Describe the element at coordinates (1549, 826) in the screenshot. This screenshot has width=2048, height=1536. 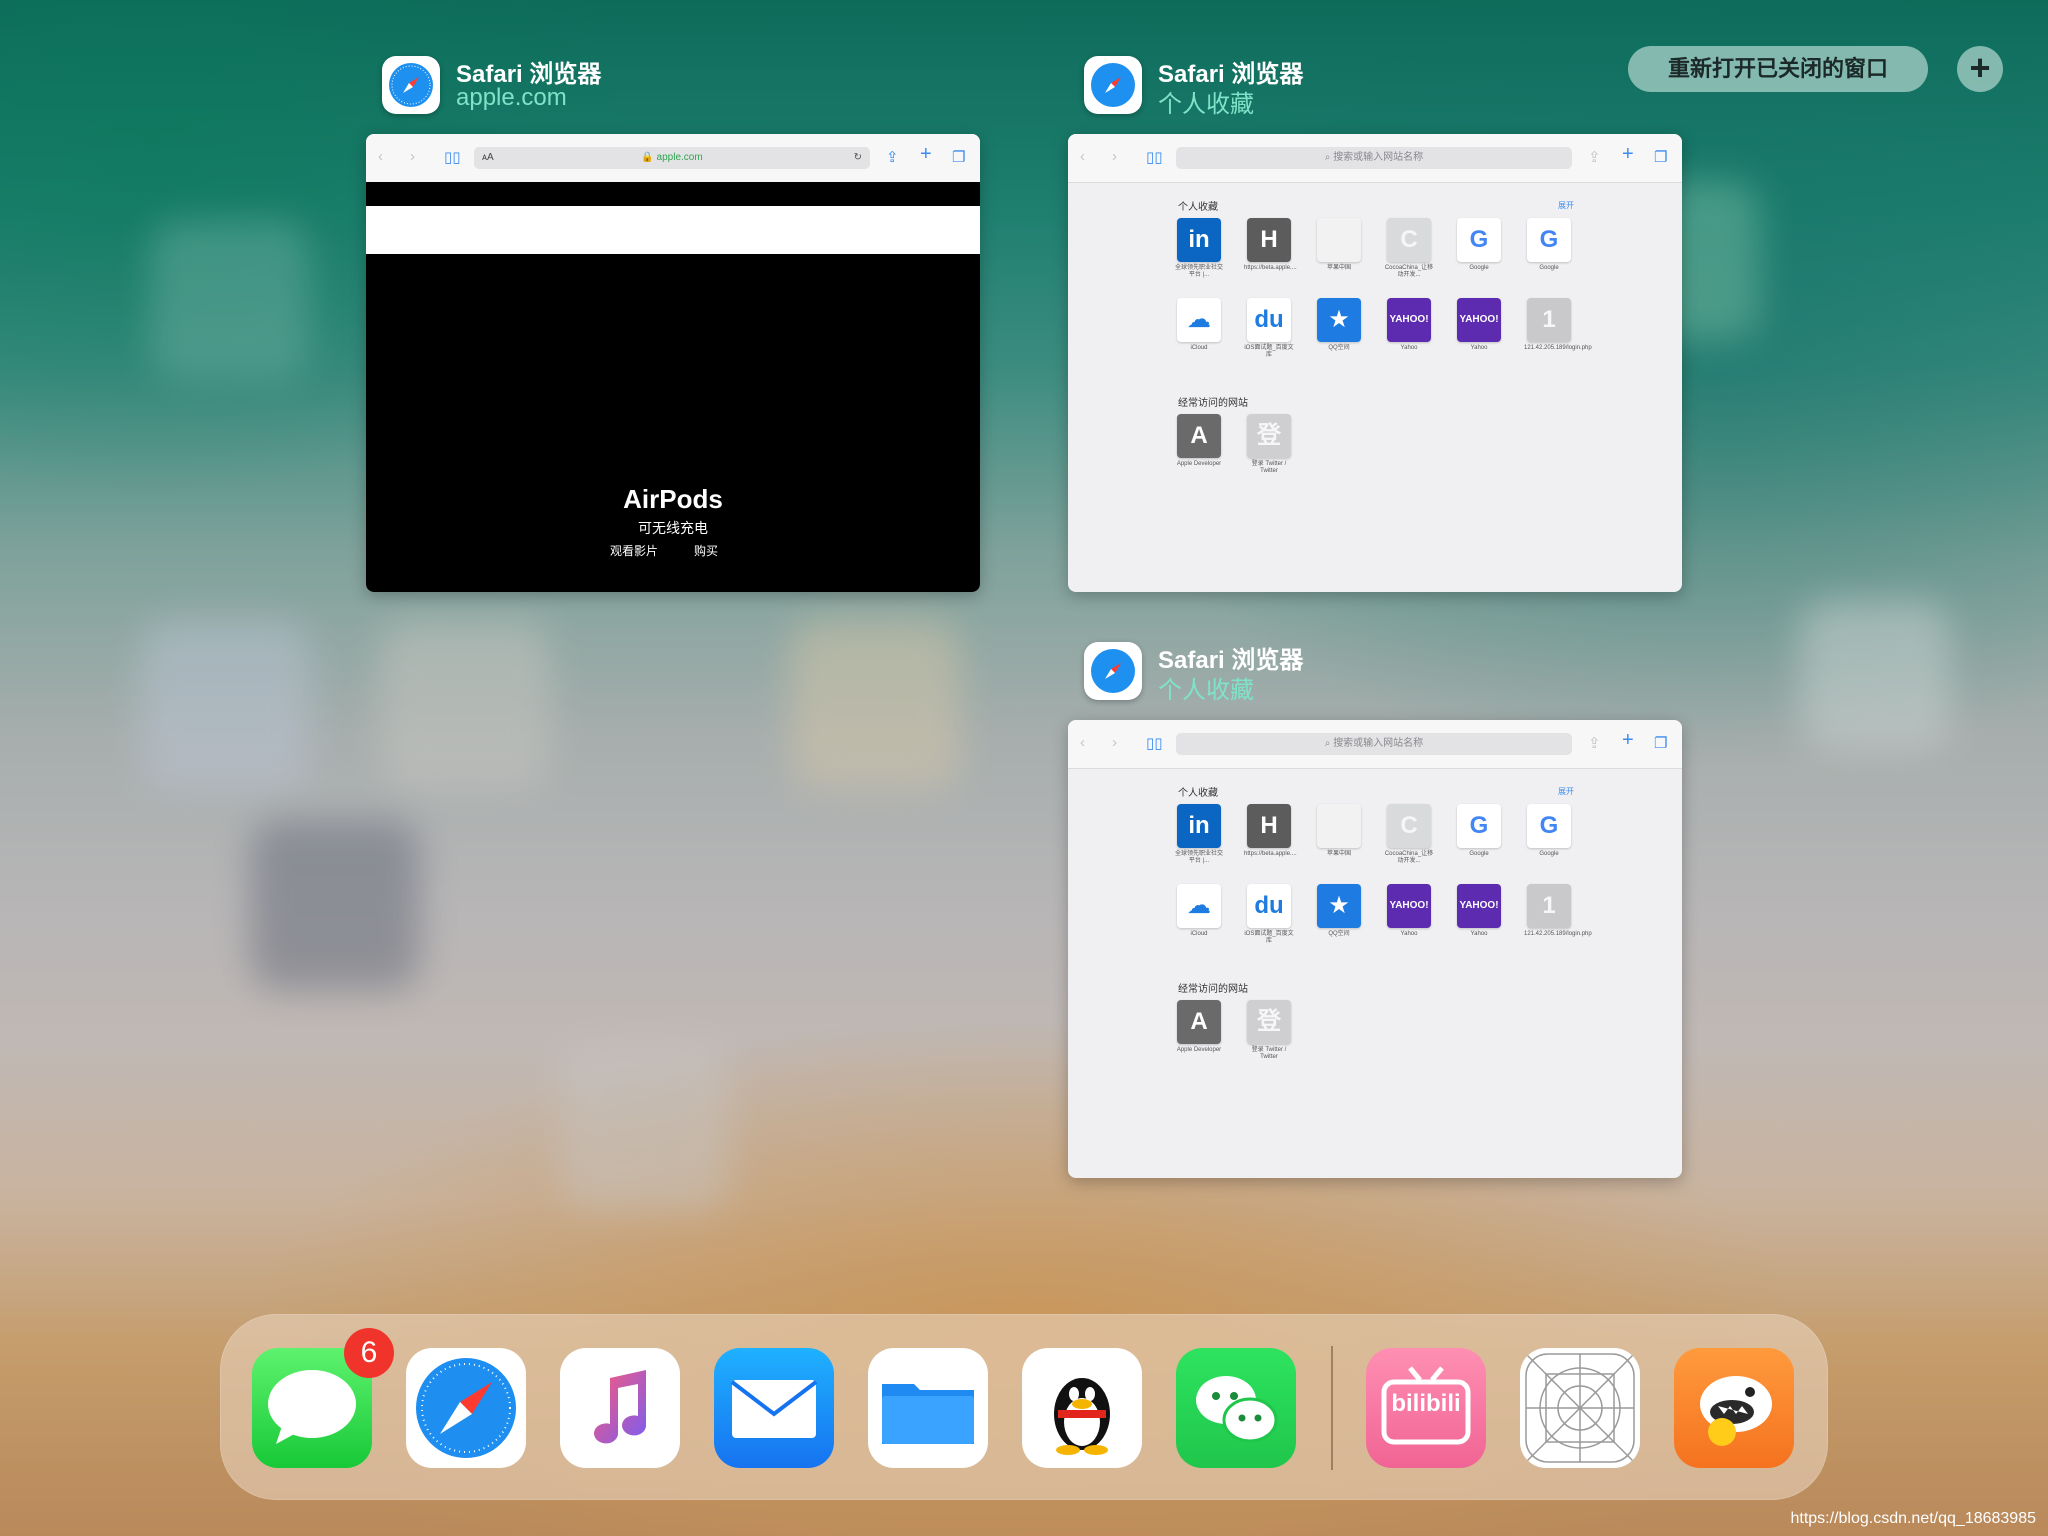
I see `favorite-icon: G` at that location.